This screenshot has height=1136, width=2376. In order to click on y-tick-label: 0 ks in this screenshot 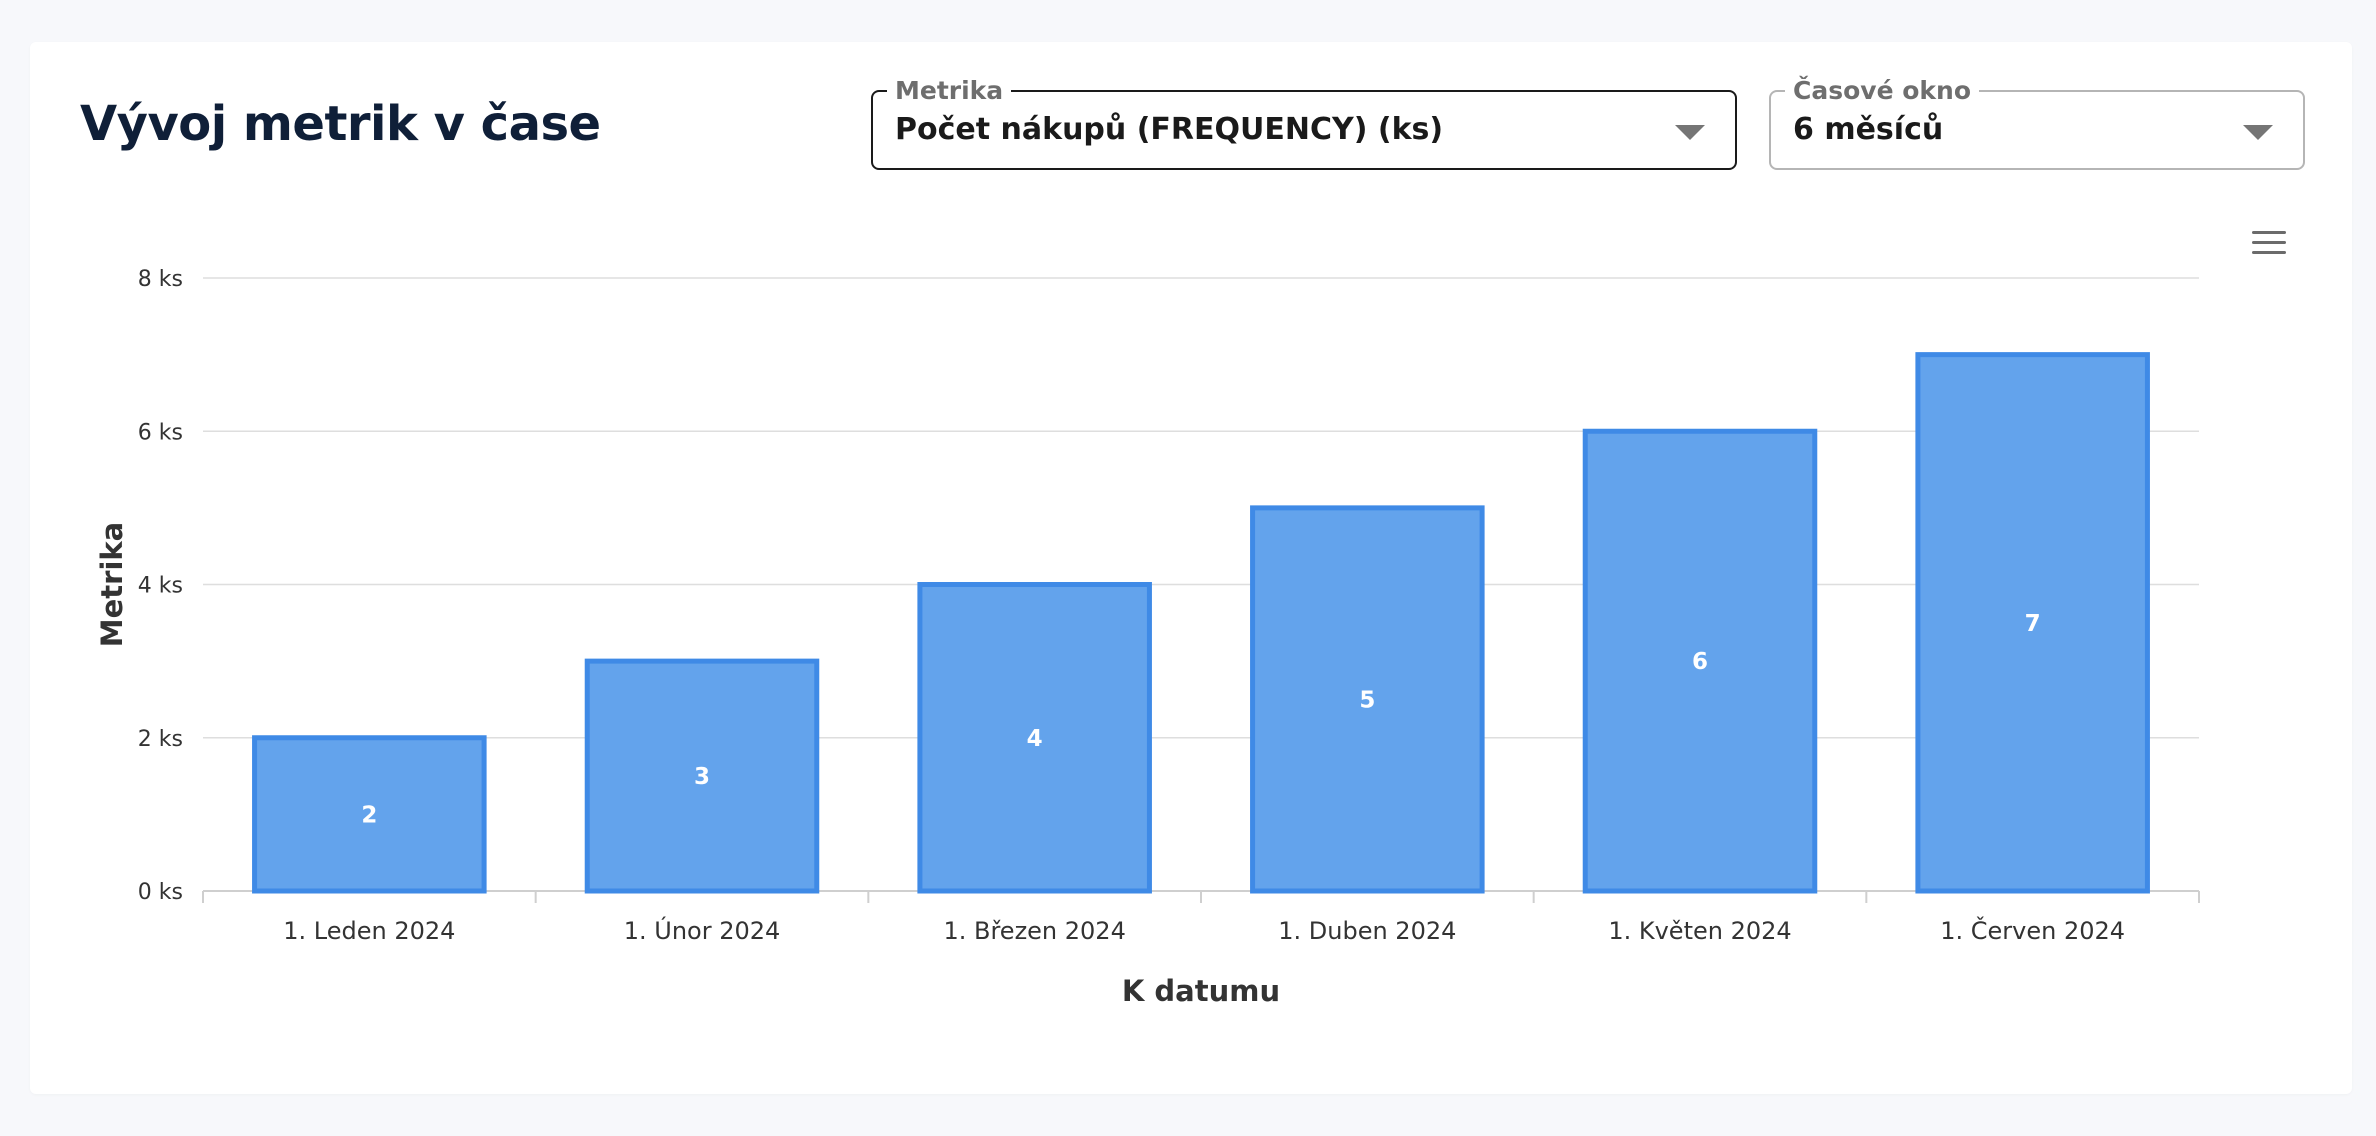, I will do `click(160, 892)`.